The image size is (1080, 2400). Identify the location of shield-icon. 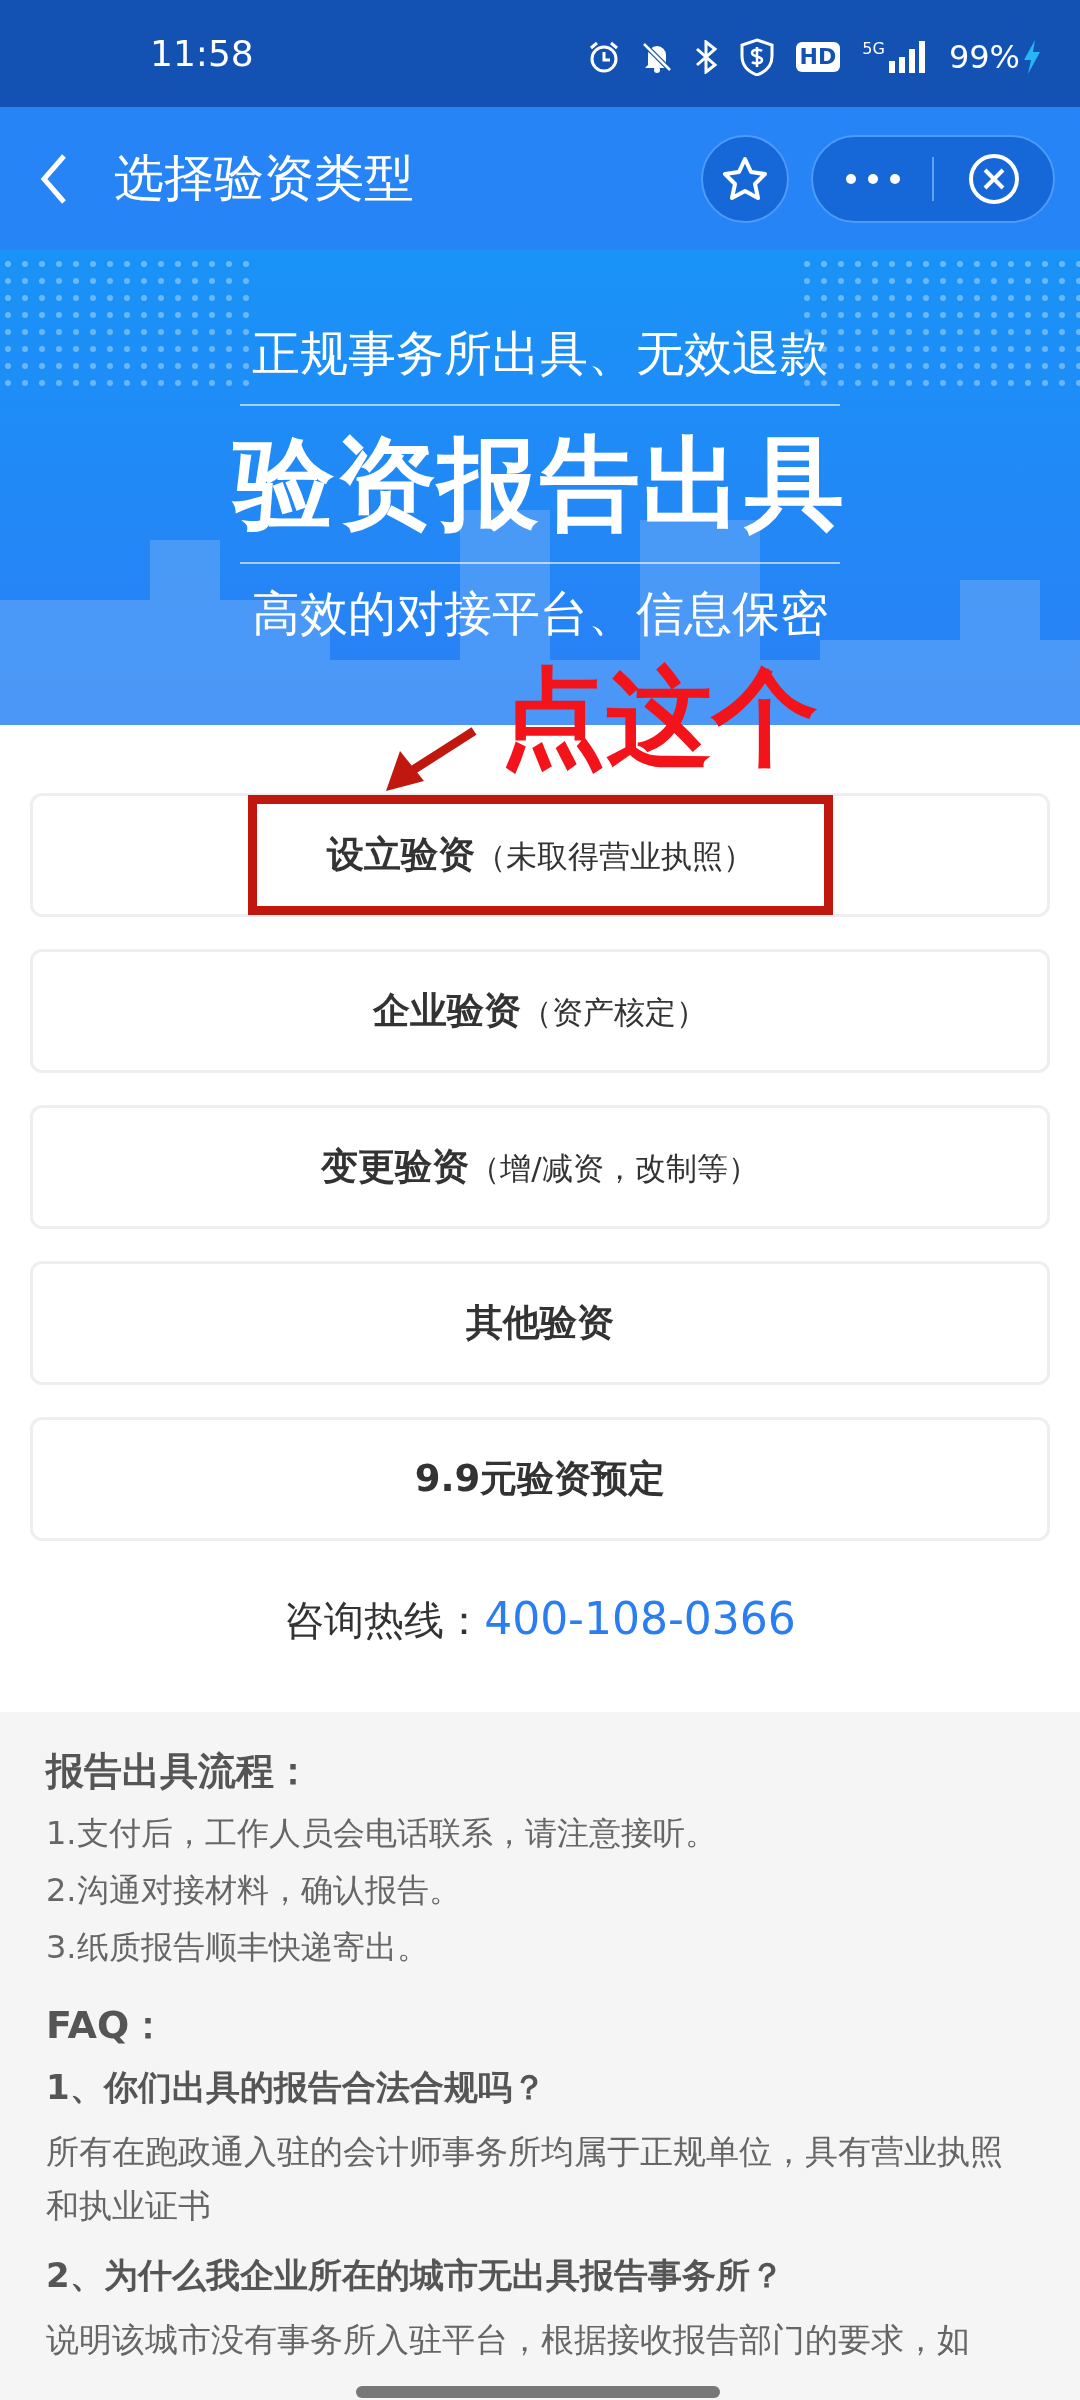
(756, 56).